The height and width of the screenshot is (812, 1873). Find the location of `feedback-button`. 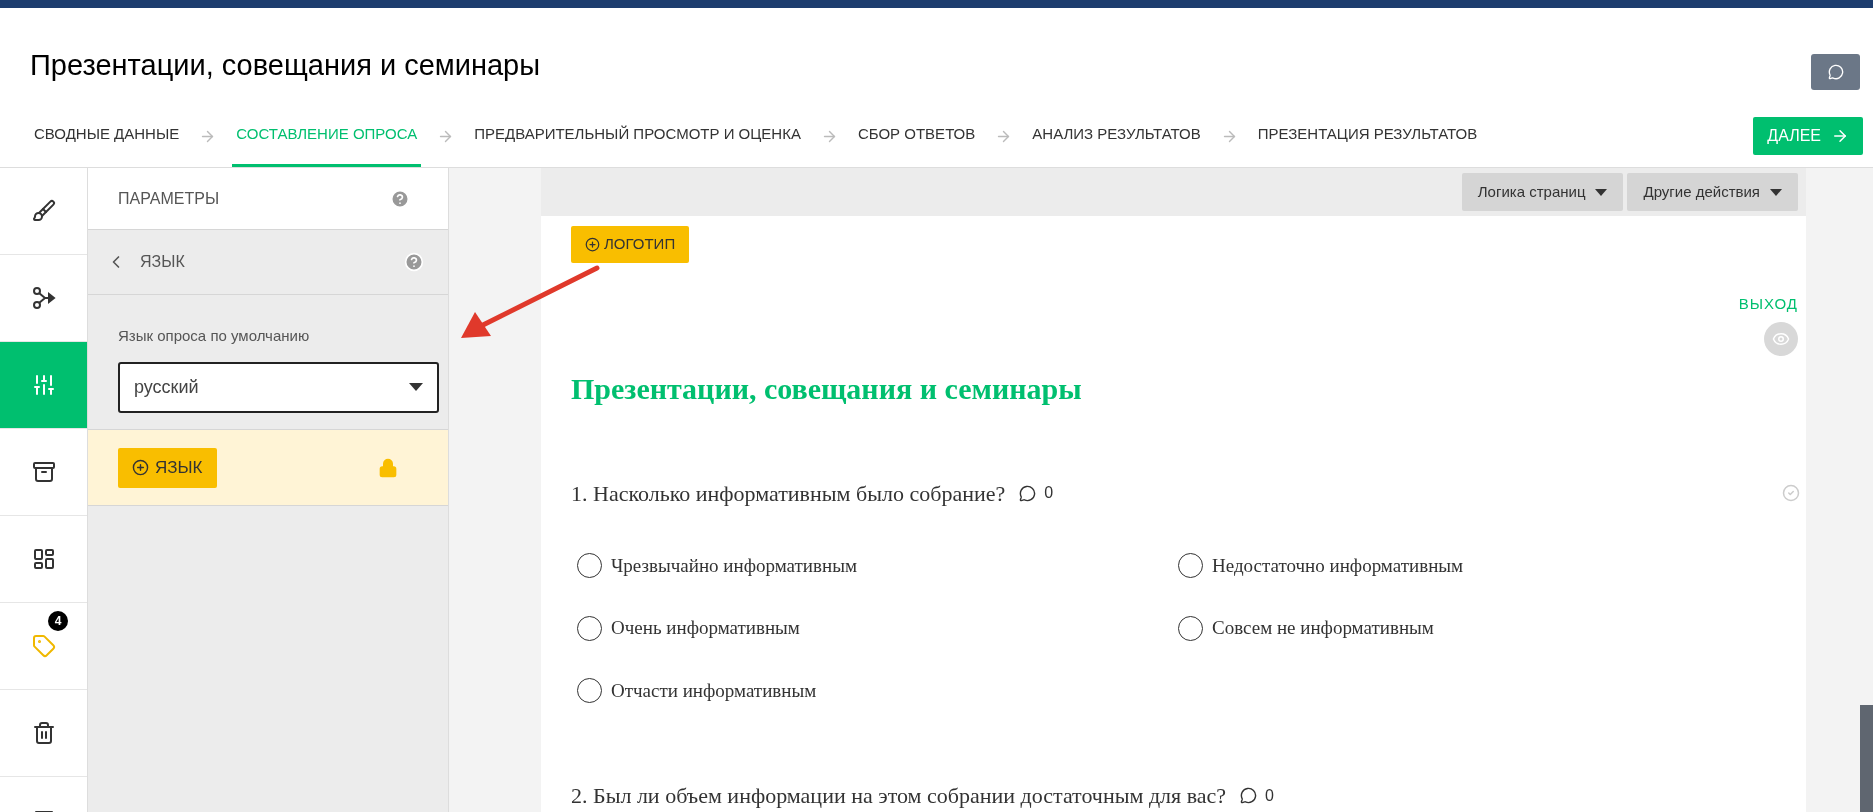

feedback-button is located at coordinates (1835, 71).